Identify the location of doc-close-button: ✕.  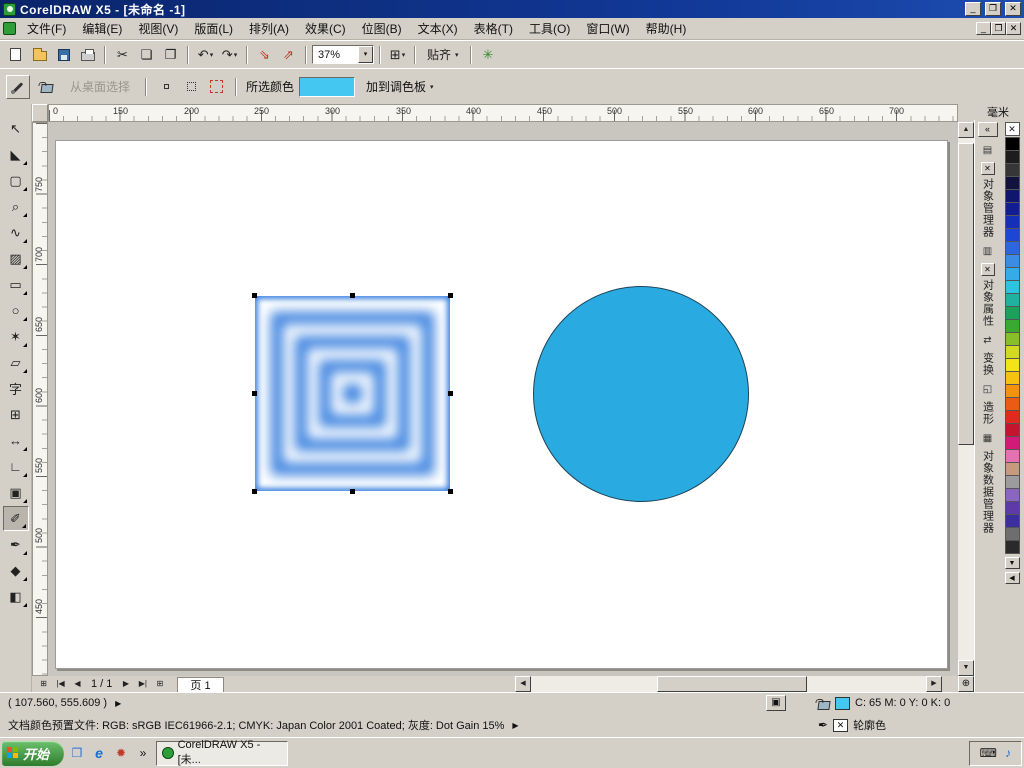
(1013, 28).